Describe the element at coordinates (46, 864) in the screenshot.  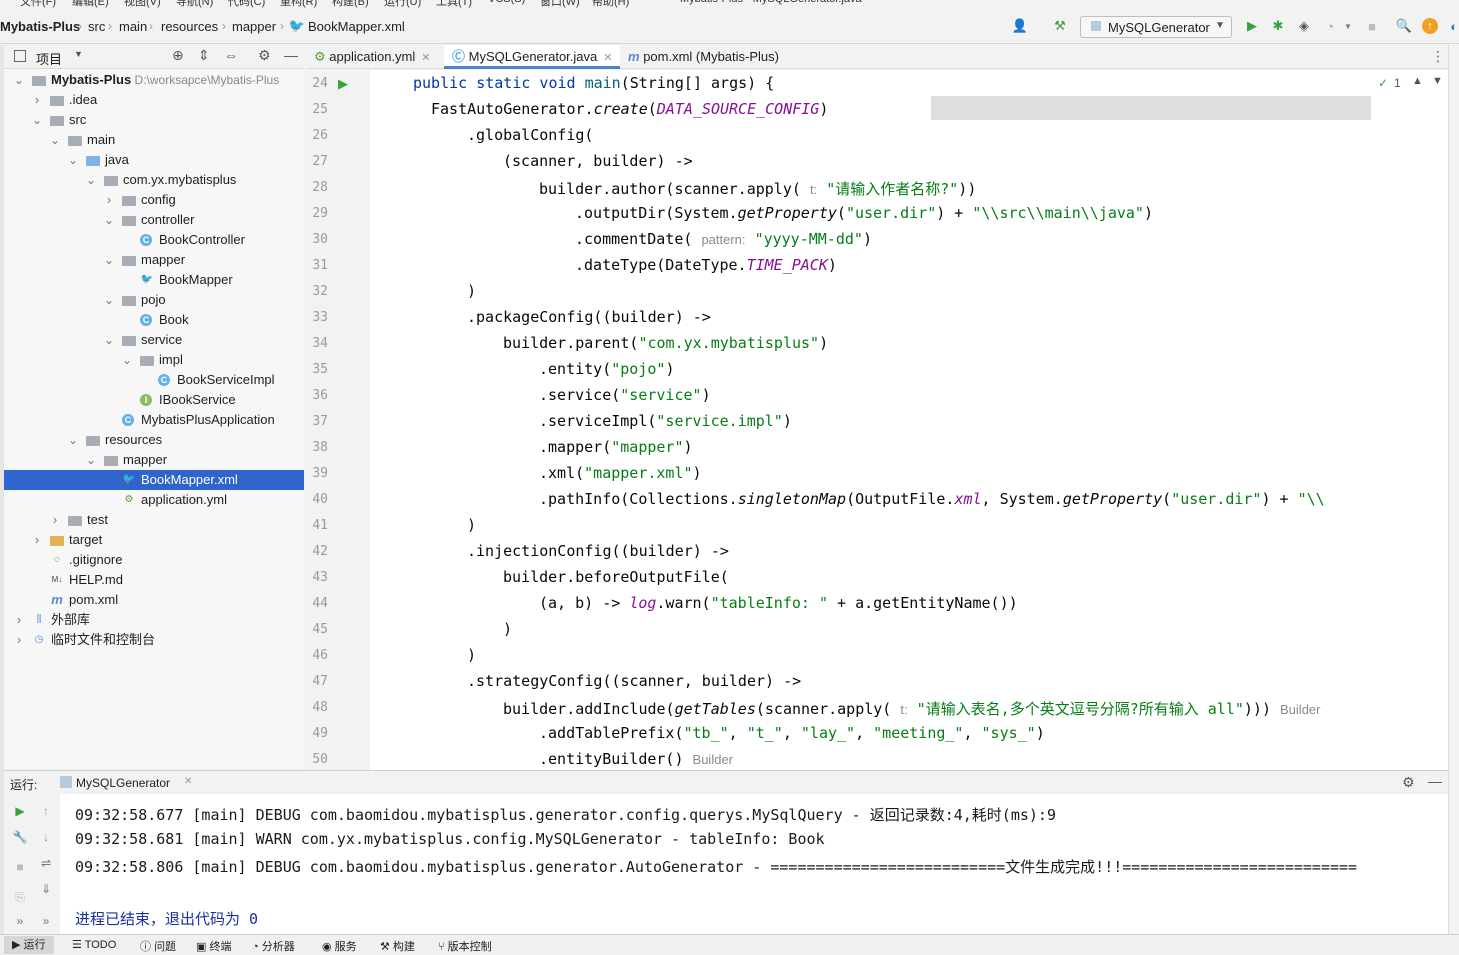
I see `soft-wrap-icon: ⇌` at that location.